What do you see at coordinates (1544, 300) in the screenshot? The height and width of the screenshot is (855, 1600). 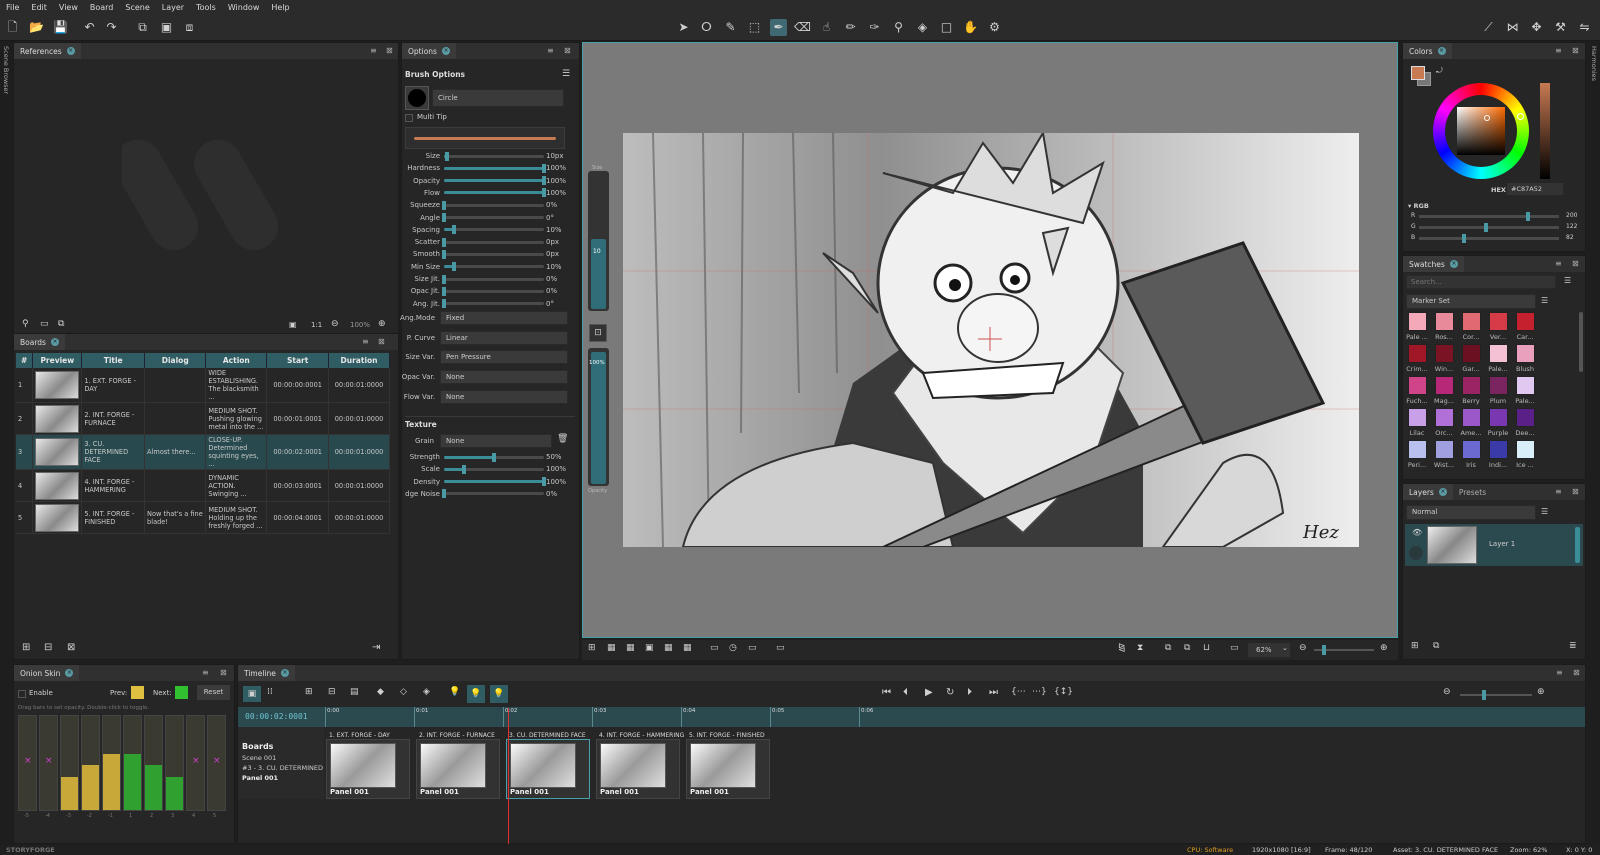 I see `swatch-set-menu-icon: ☰` at bounding box center [1544, 300].